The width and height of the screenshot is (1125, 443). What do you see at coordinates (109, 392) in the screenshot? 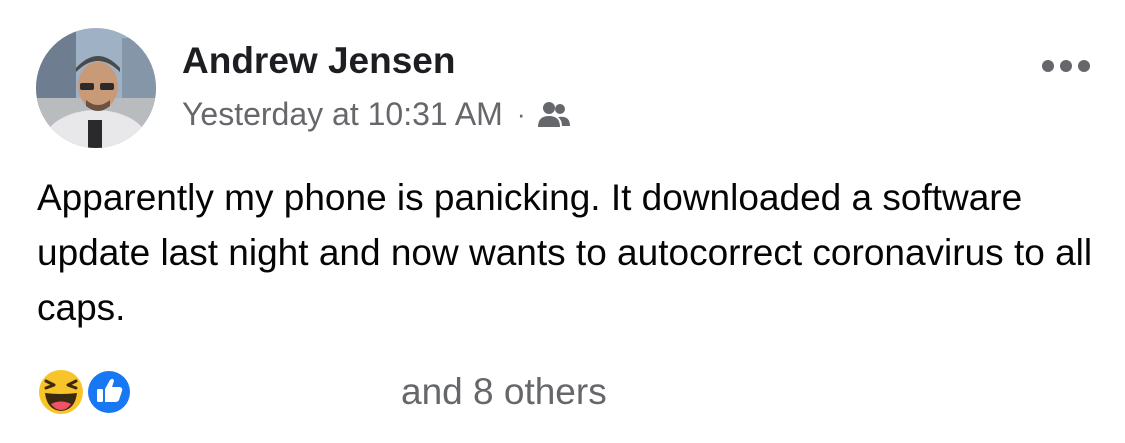
I see `like-icon` at bounding box center [109, 392].